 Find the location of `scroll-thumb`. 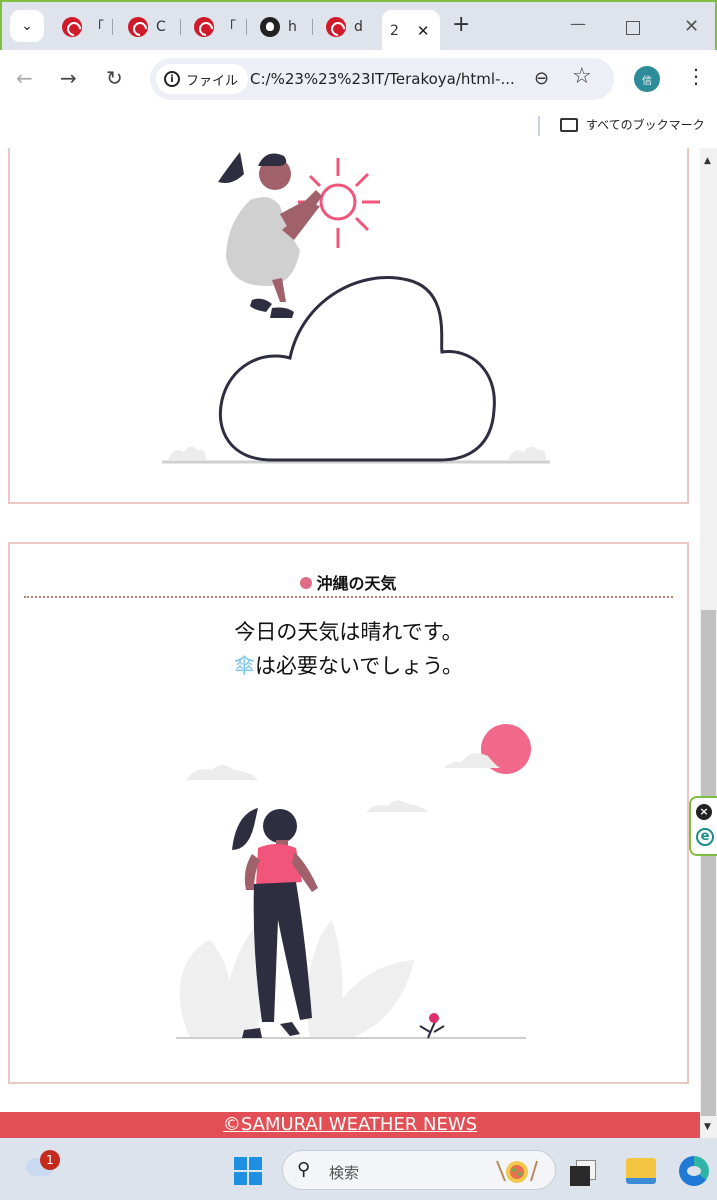

scroll-thumb is located at coordinates (708, 863).